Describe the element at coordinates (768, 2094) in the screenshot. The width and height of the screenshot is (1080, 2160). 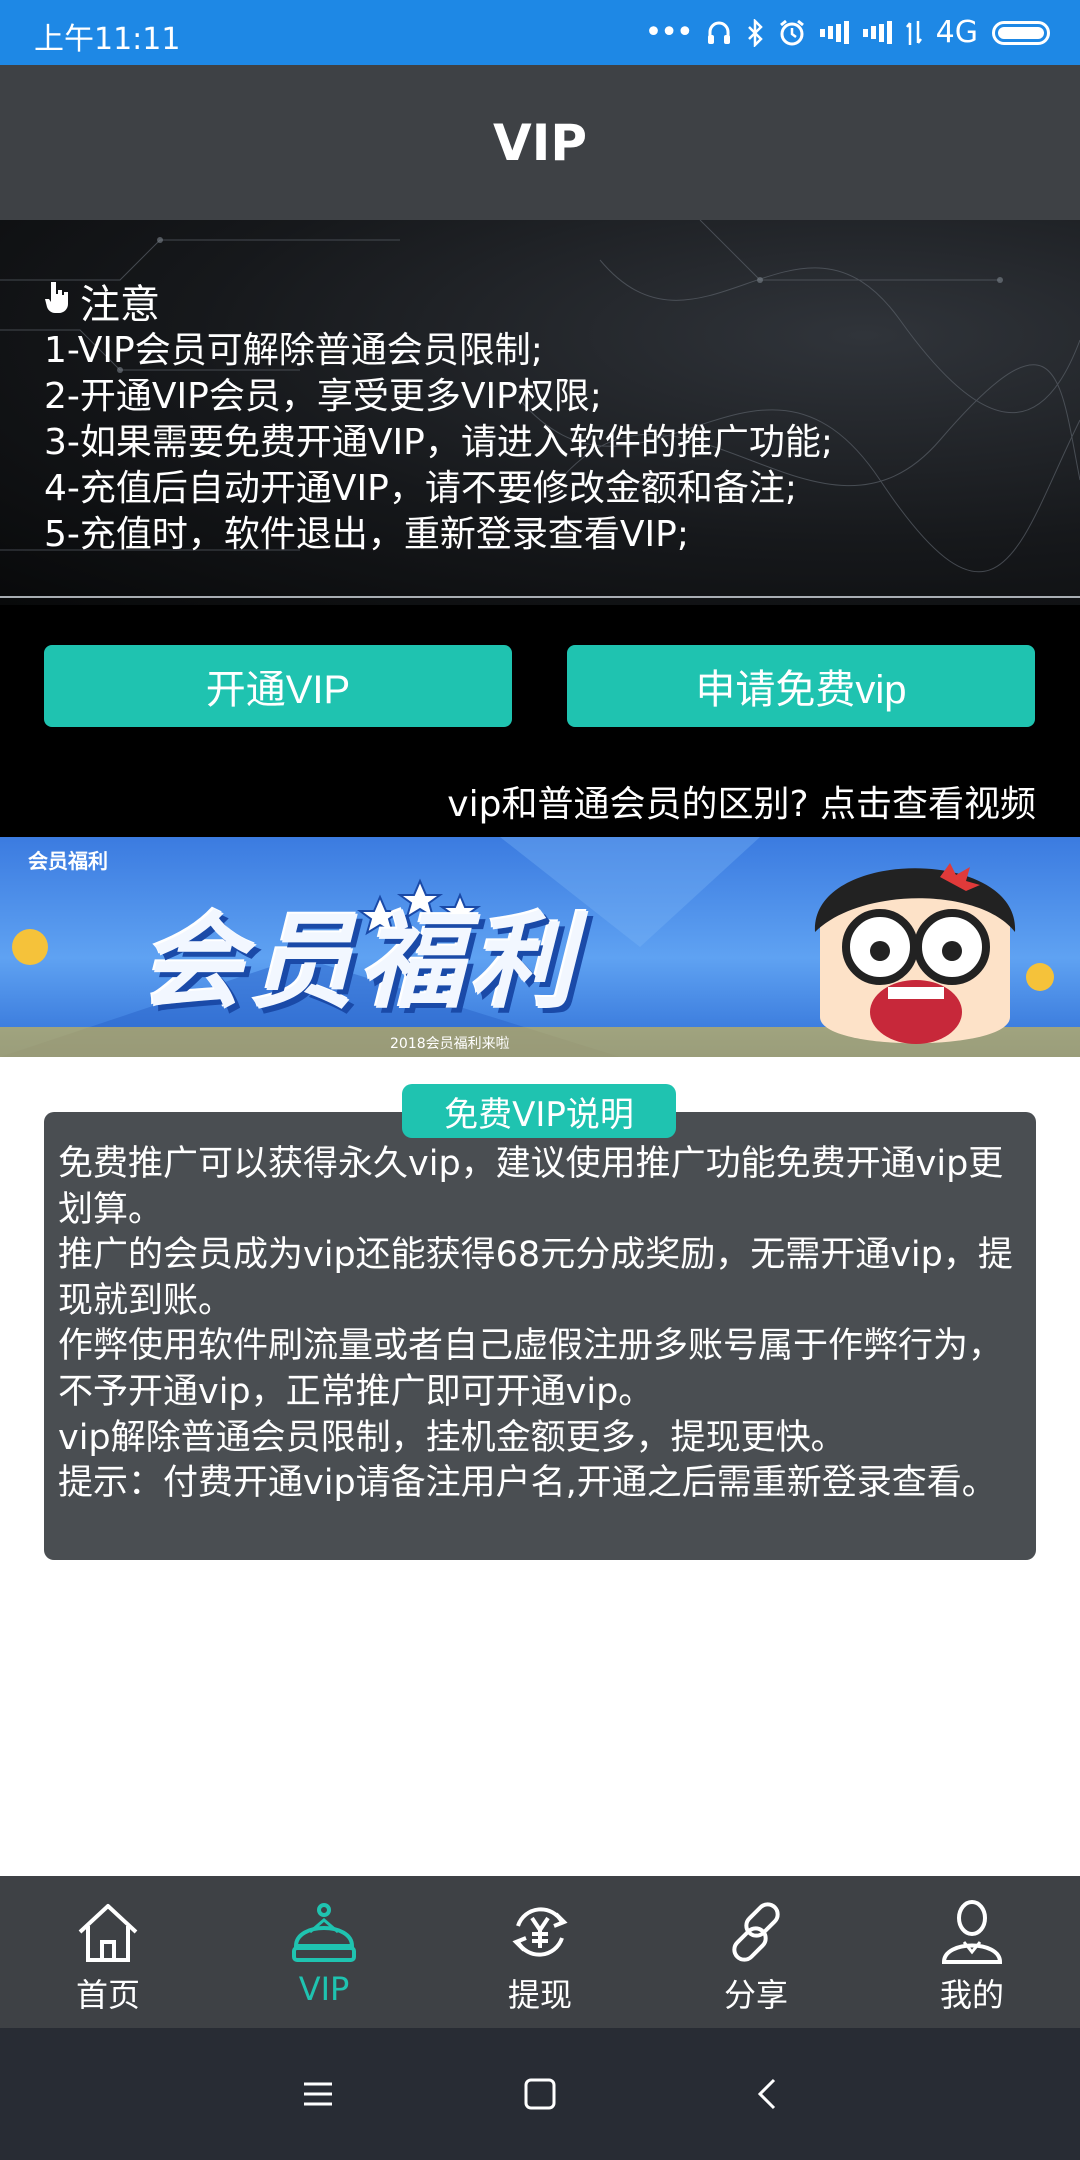
I see `back-icon` at that location.